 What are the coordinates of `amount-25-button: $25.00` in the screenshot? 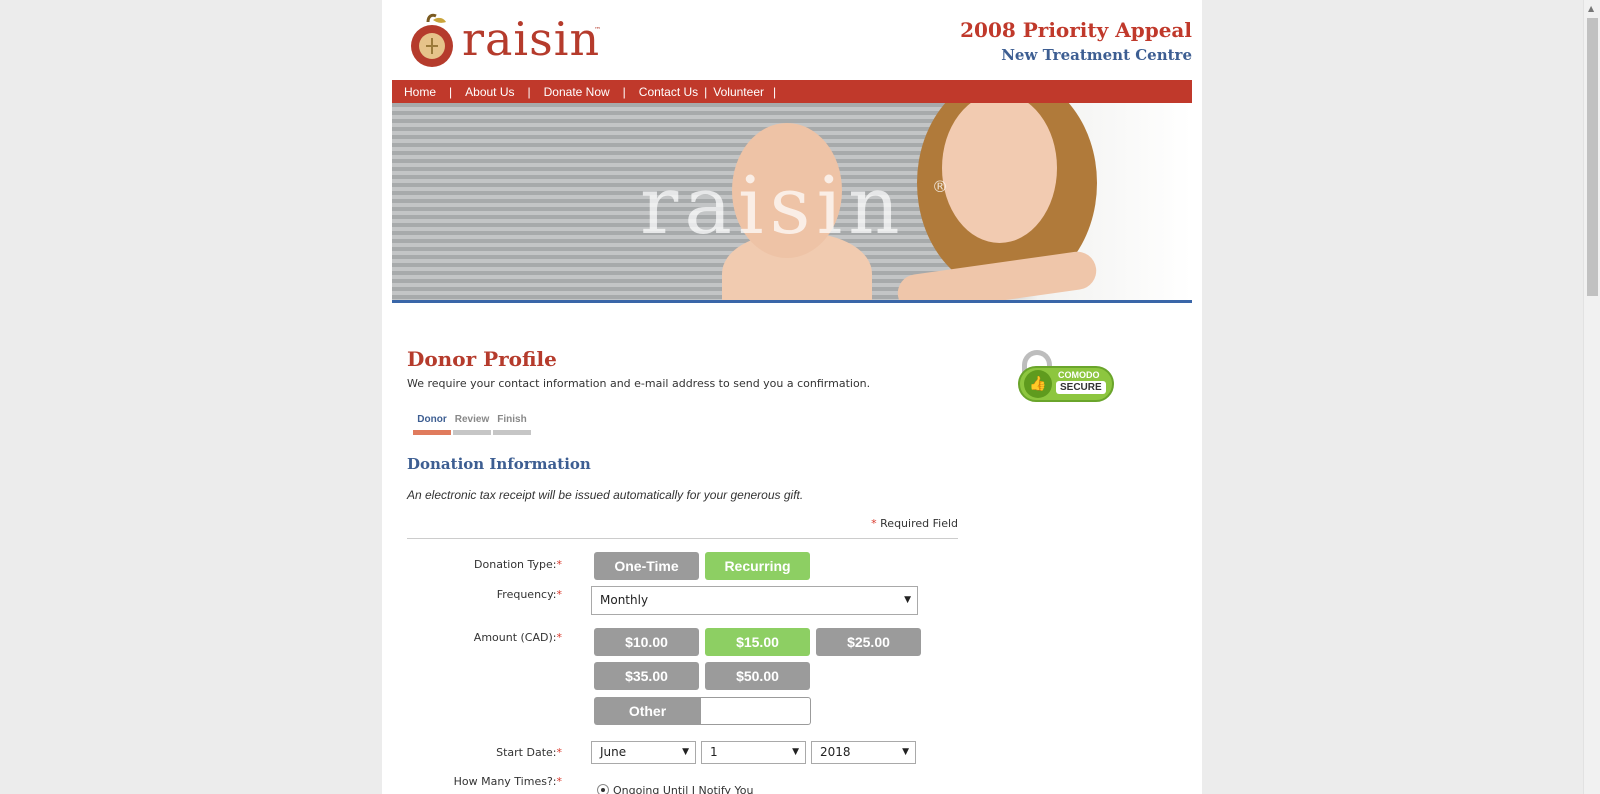 It's located at (868, 642).